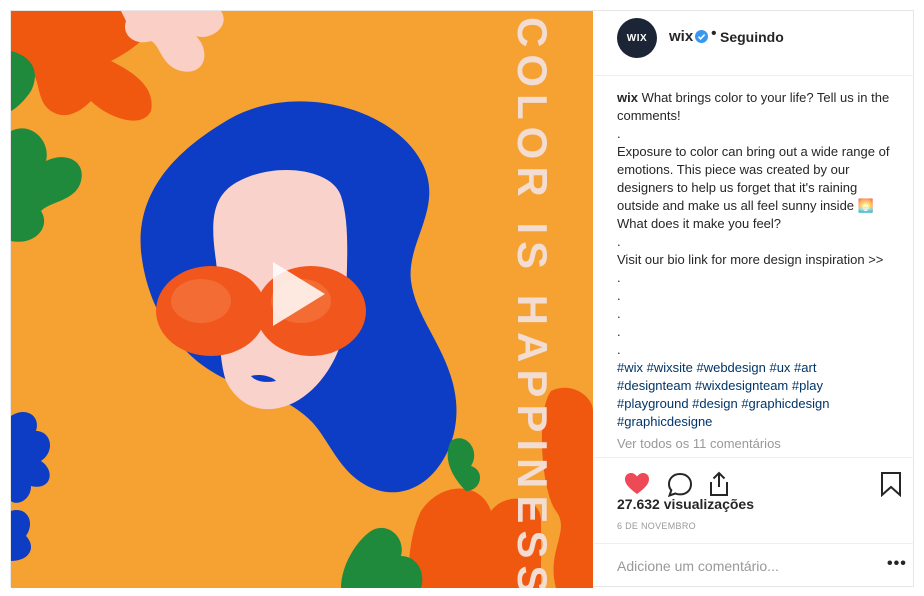  I want to click on view-all-comments-link: Ver todos os 11 comentários, so click(699, 443).